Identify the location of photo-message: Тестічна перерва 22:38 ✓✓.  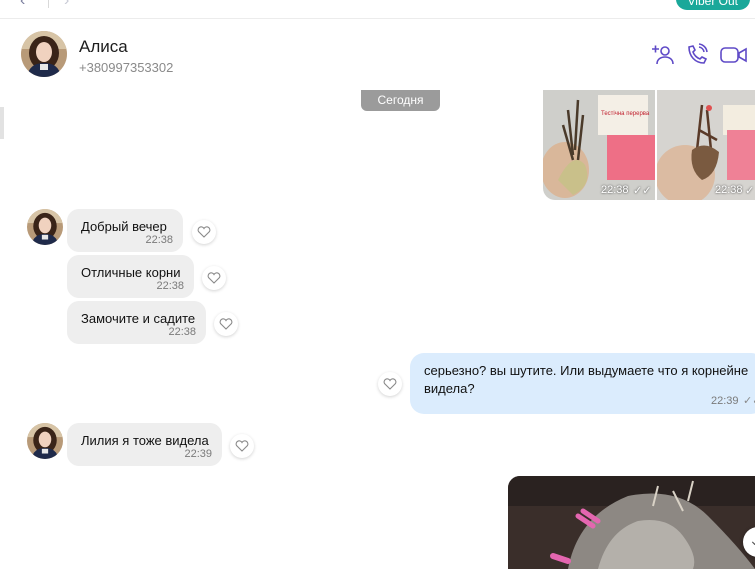
(599, 145).